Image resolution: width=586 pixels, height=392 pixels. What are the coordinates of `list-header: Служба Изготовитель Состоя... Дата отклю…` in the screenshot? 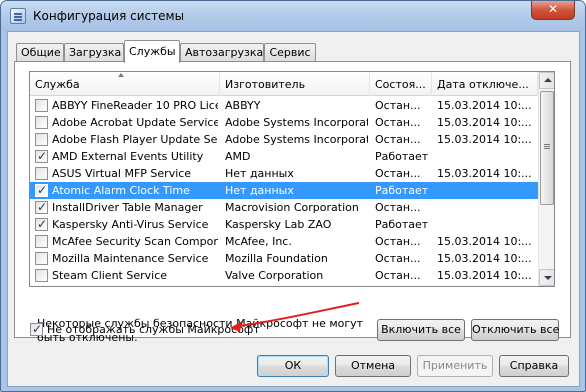 It's located at (284, 84).